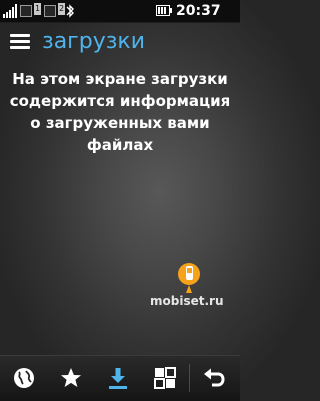 The height and width of the screenshot is (401, 320). I want to click on watermark: mobiset.ru, so click(190, 290).